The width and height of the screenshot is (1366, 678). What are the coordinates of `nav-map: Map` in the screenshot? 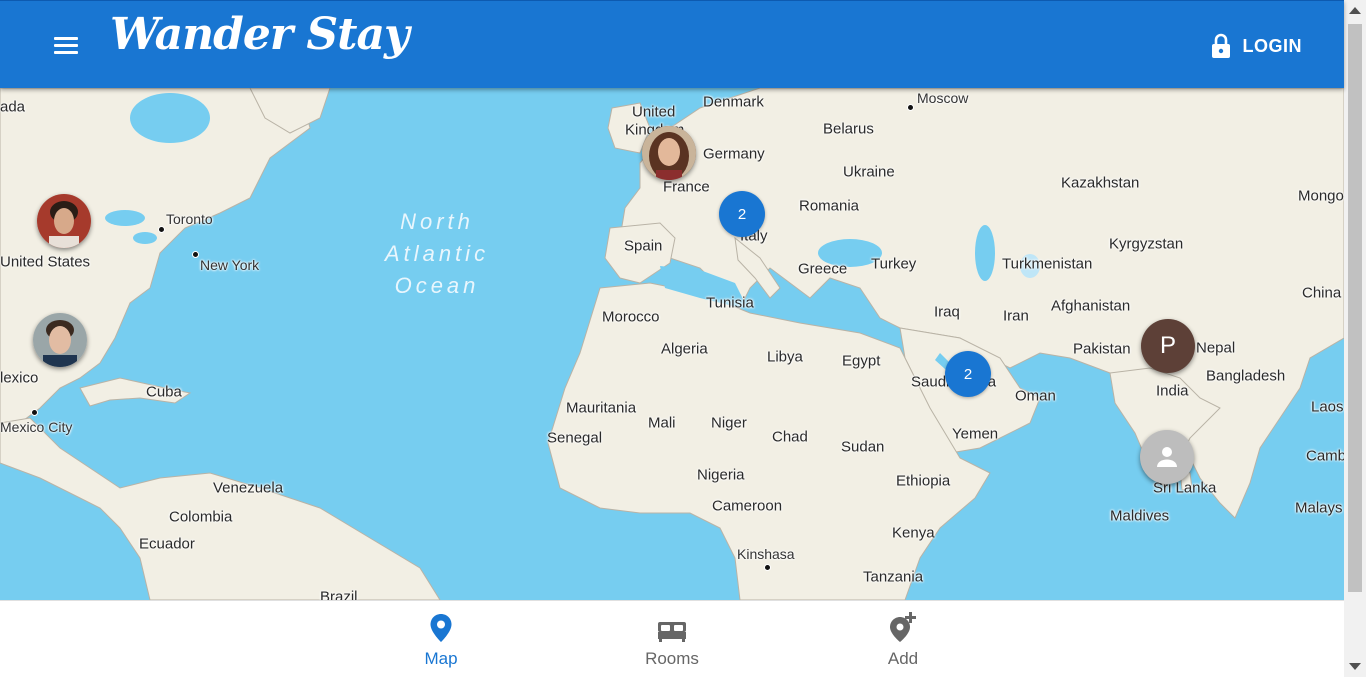 It's located at (441, 641).